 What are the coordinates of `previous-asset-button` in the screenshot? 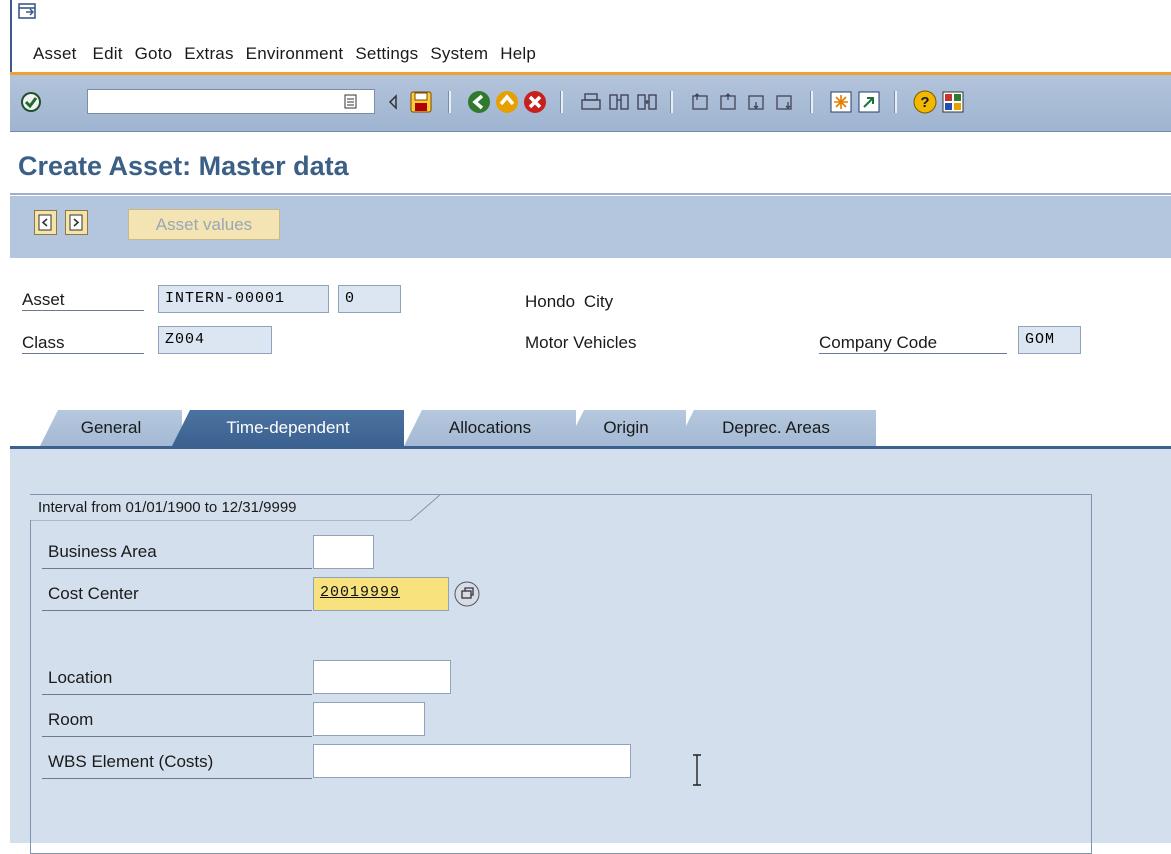 It's located at (45, 222).